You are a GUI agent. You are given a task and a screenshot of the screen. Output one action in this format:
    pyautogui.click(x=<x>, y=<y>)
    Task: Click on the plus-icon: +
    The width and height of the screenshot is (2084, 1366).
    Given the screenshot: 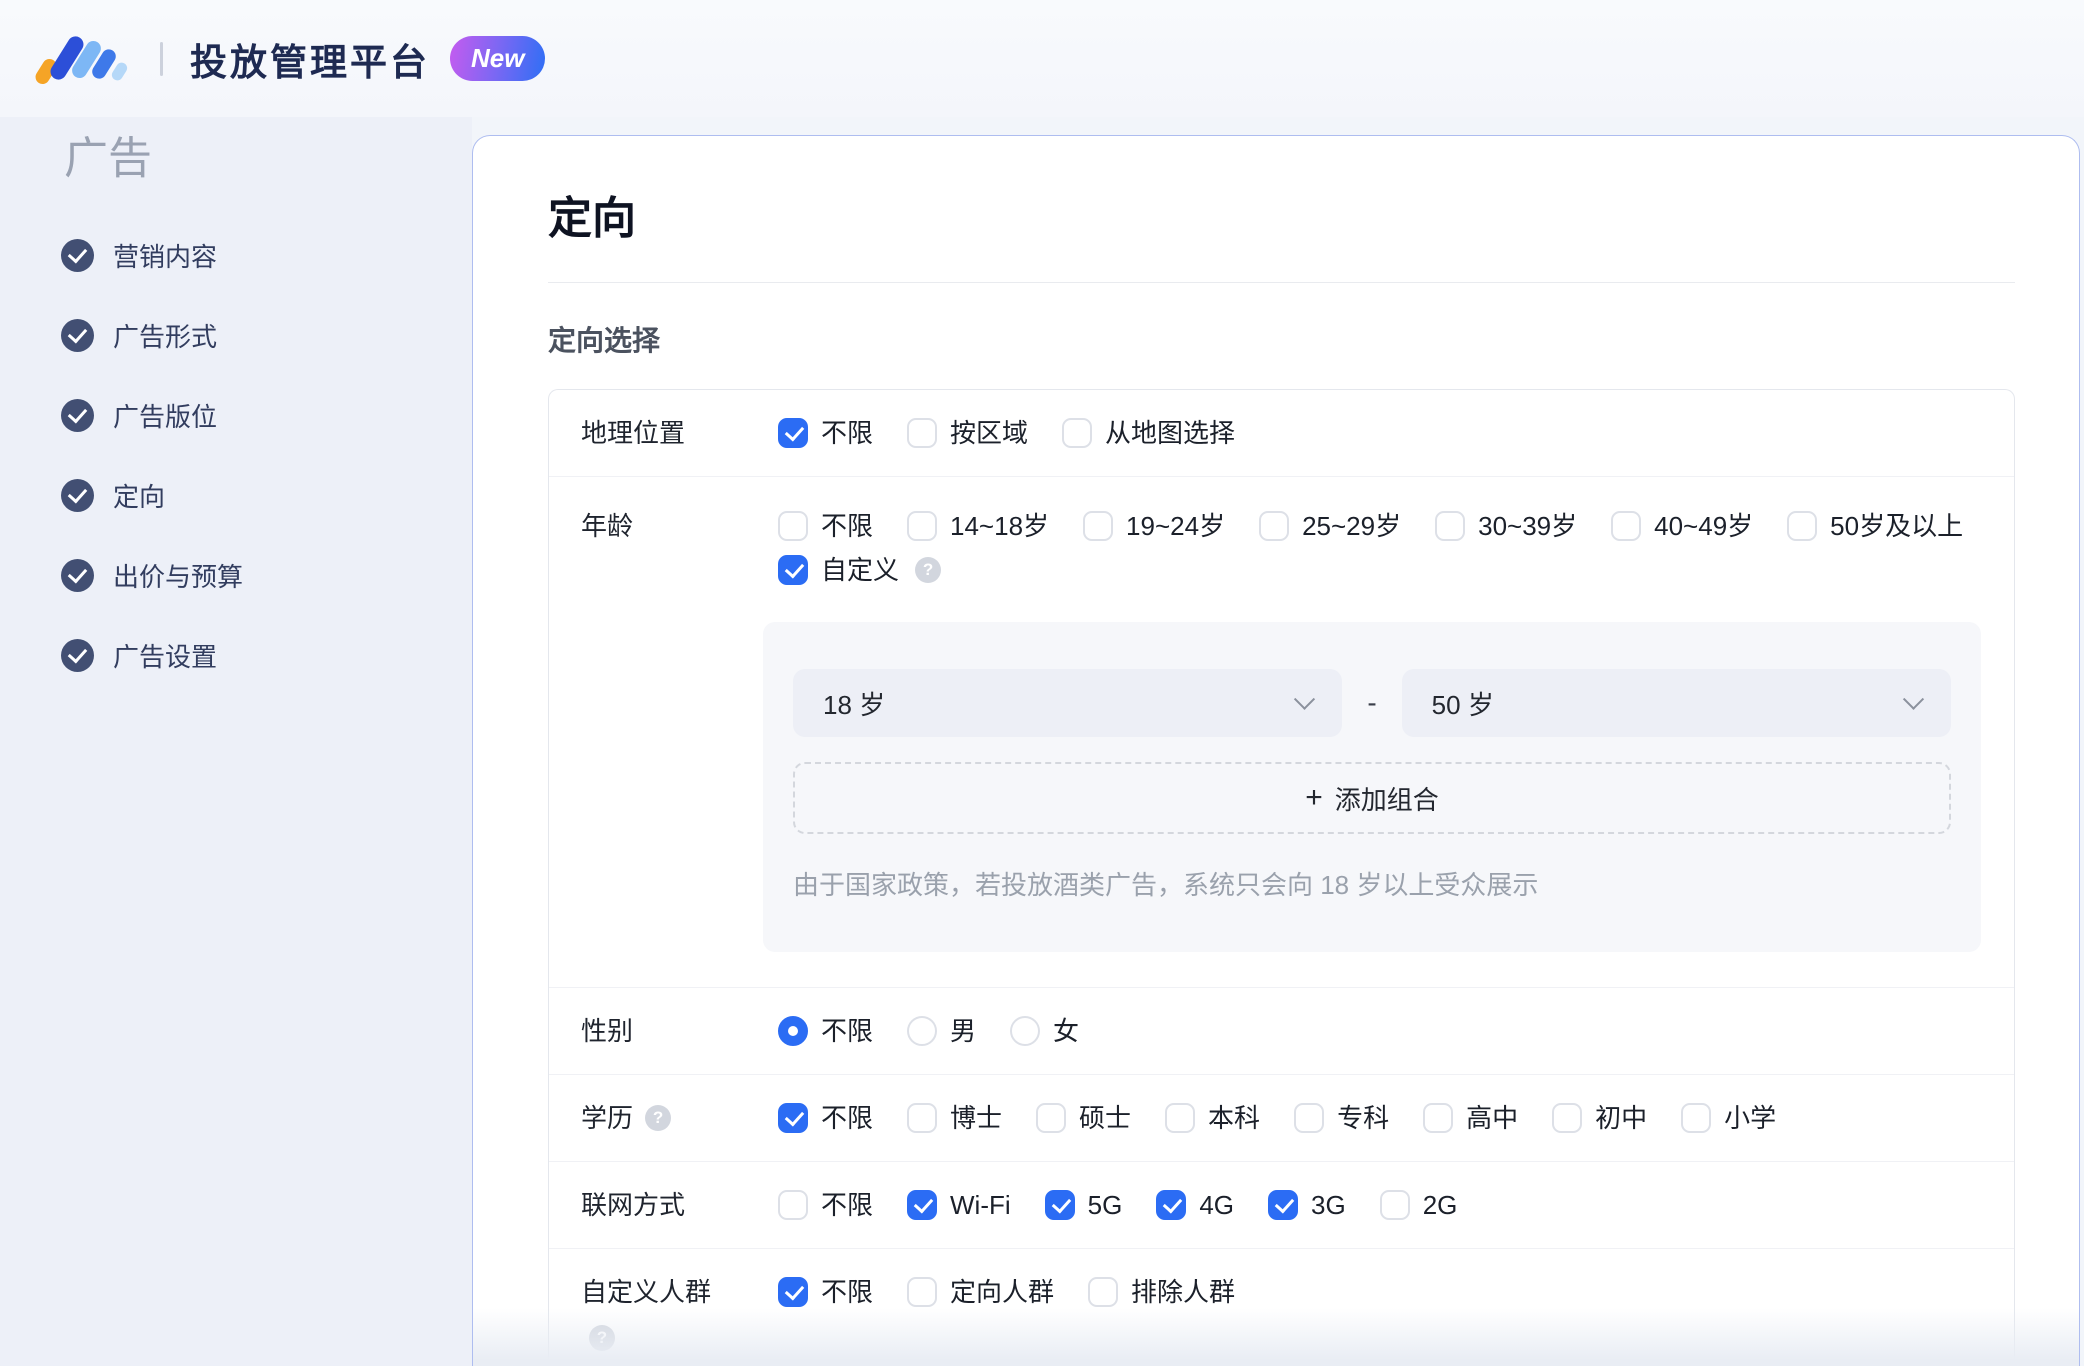 What is the action you would take?
    pyautogui.click(x=1314, y=797)
    